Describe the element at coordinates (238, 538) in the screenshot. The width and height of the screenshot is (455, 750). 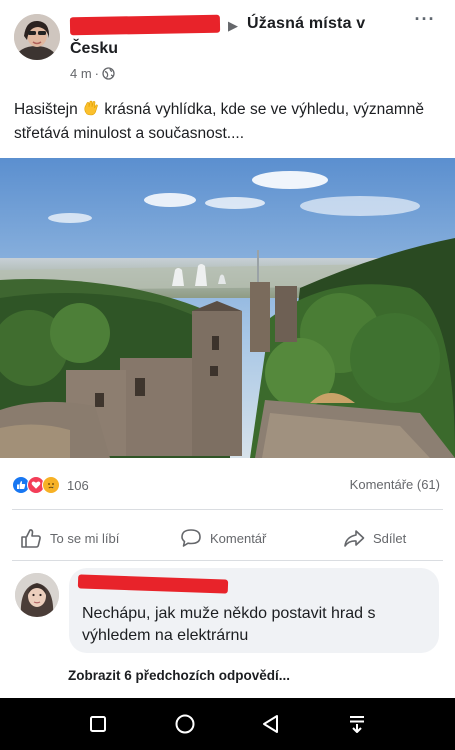
I see `comment-button-label: Komentář` at that location.